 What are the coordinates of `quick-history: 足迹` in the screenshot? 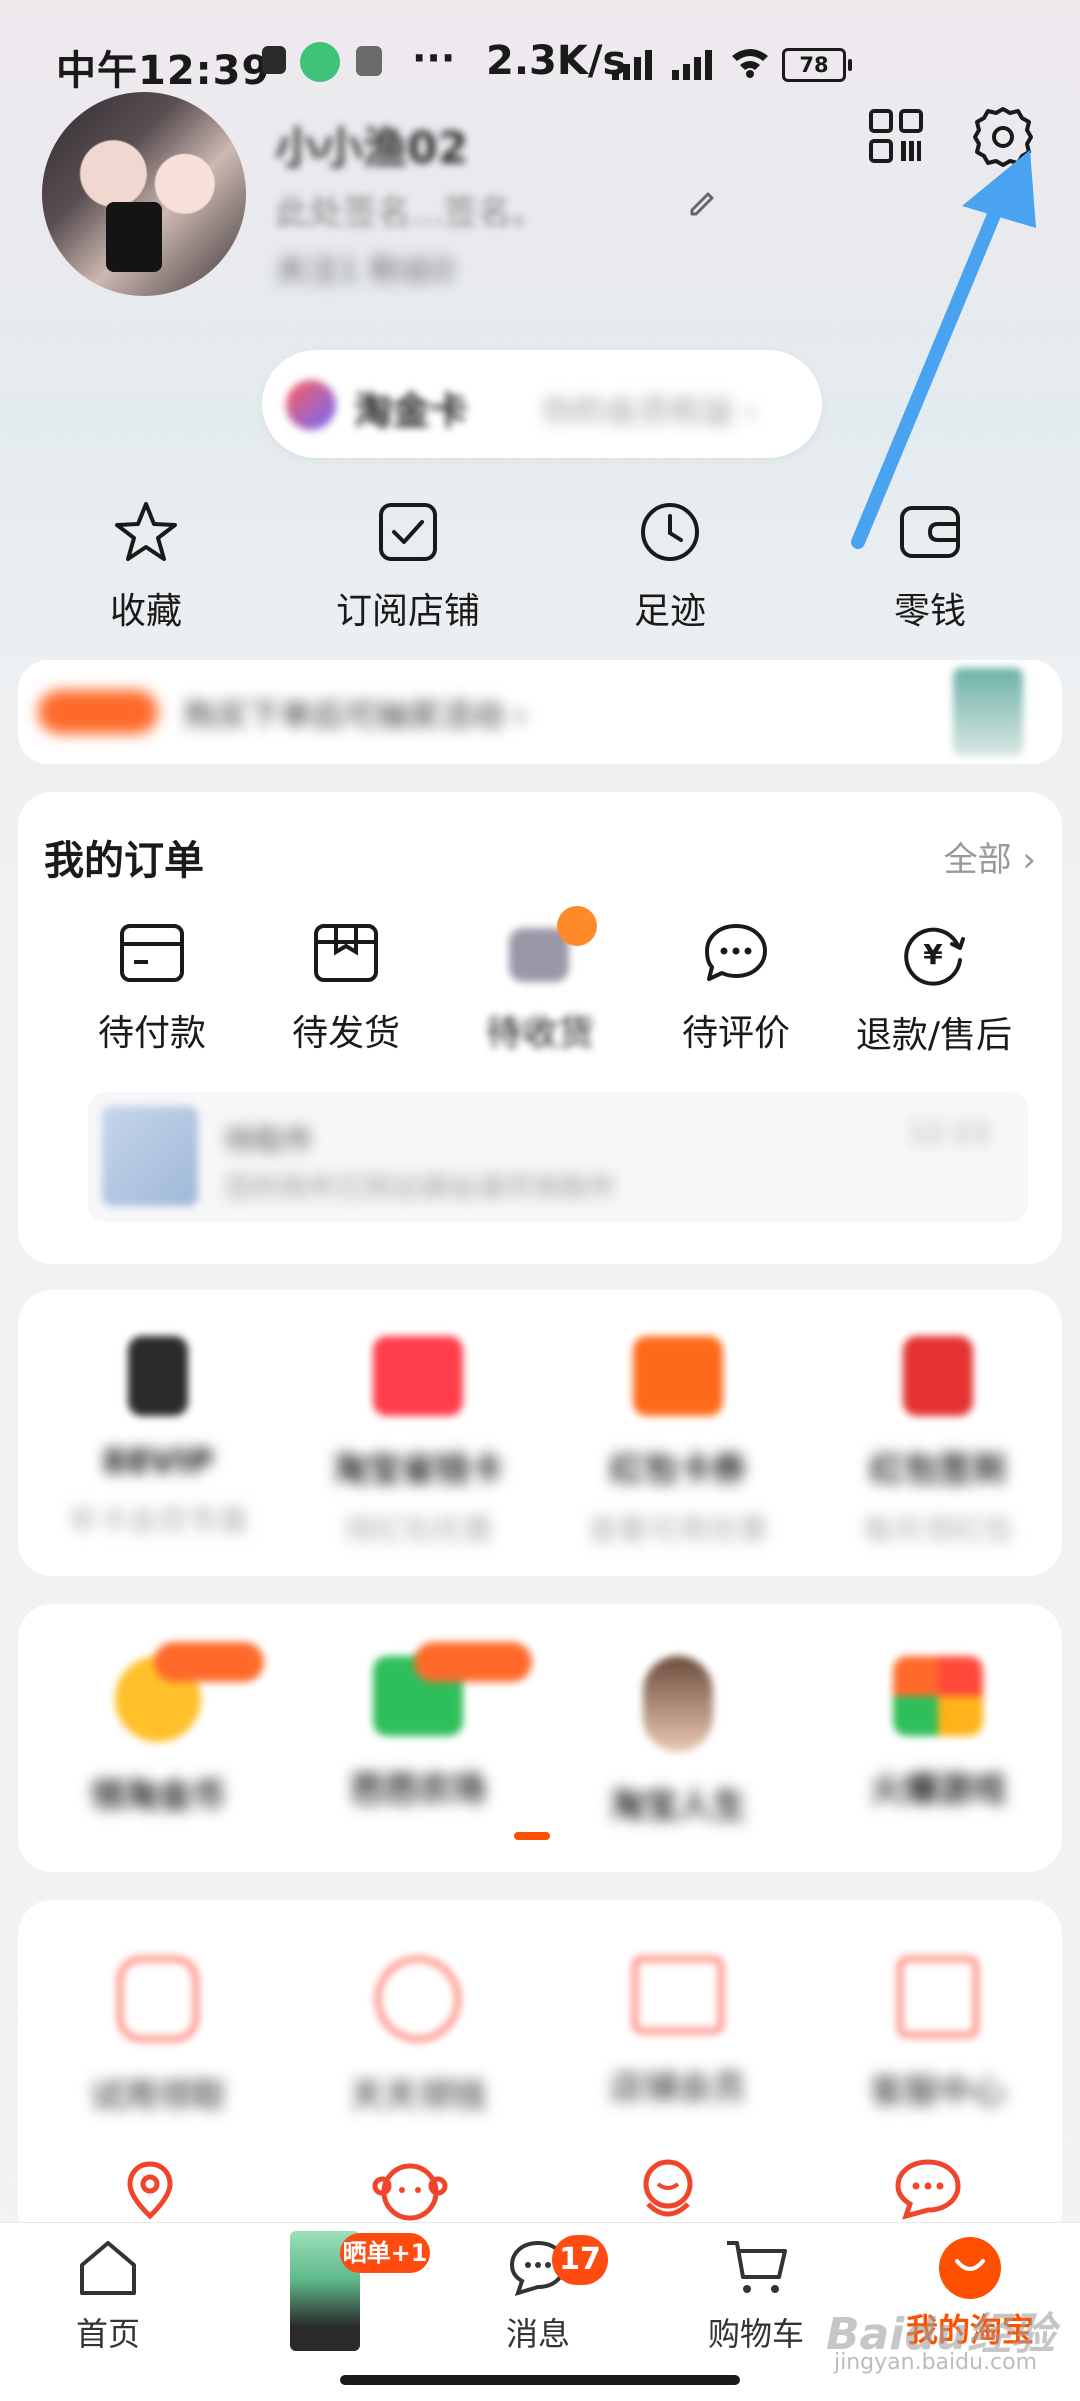 It's located at (670, 570).